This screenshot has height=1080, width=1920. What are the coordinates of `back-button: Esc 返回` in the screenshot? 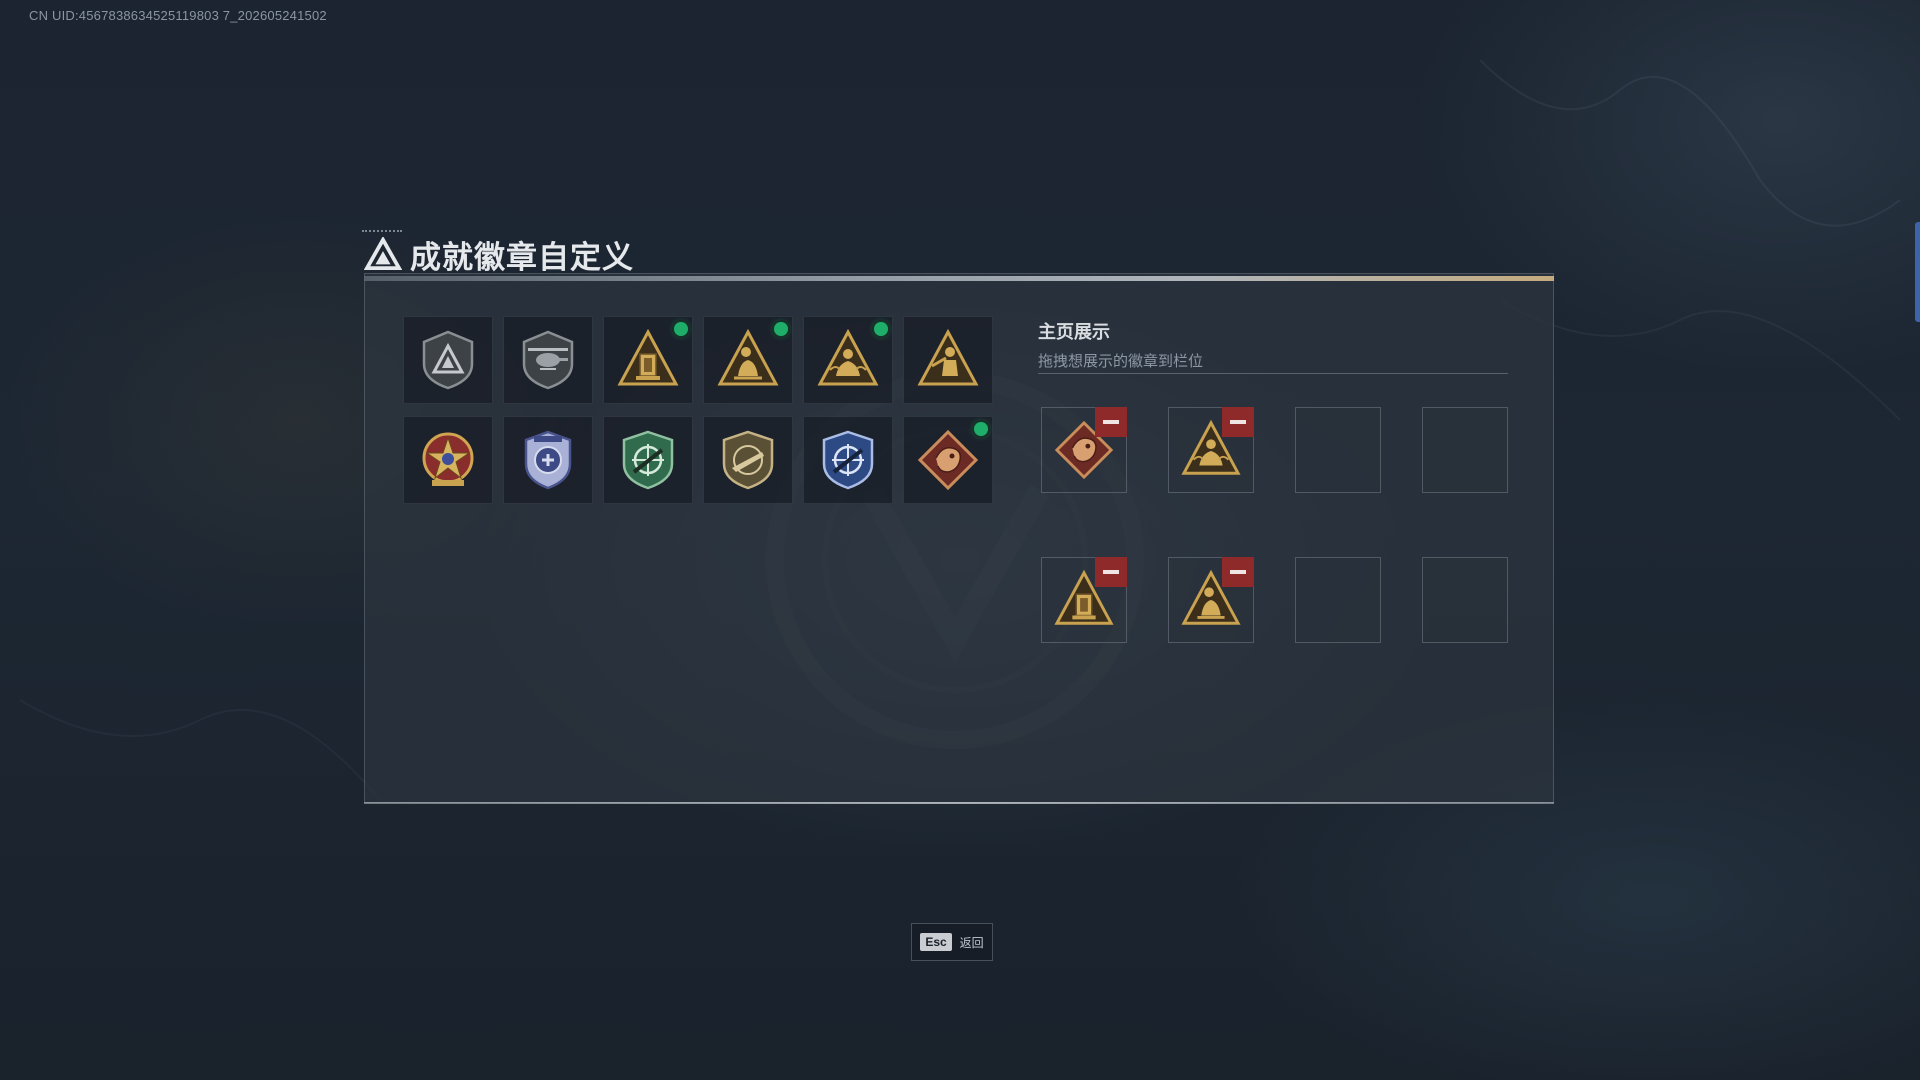 It's located at (952, 942).